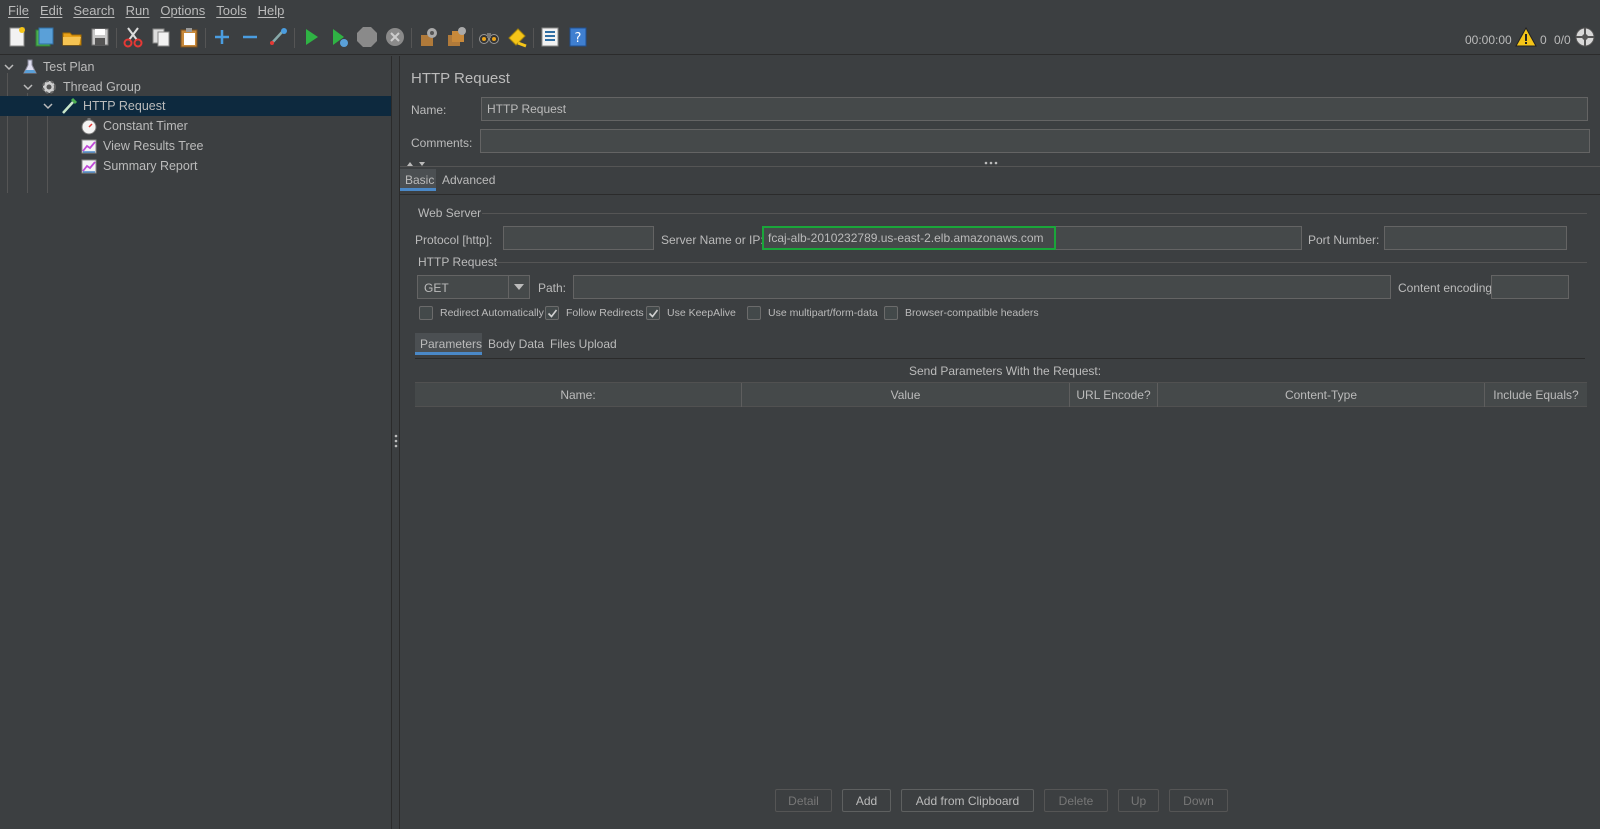 This screenshot has height=829, width=1600. Describe the element at coordinates (273, 10) in the screenshot. I see `menu-help: Help` at that location.